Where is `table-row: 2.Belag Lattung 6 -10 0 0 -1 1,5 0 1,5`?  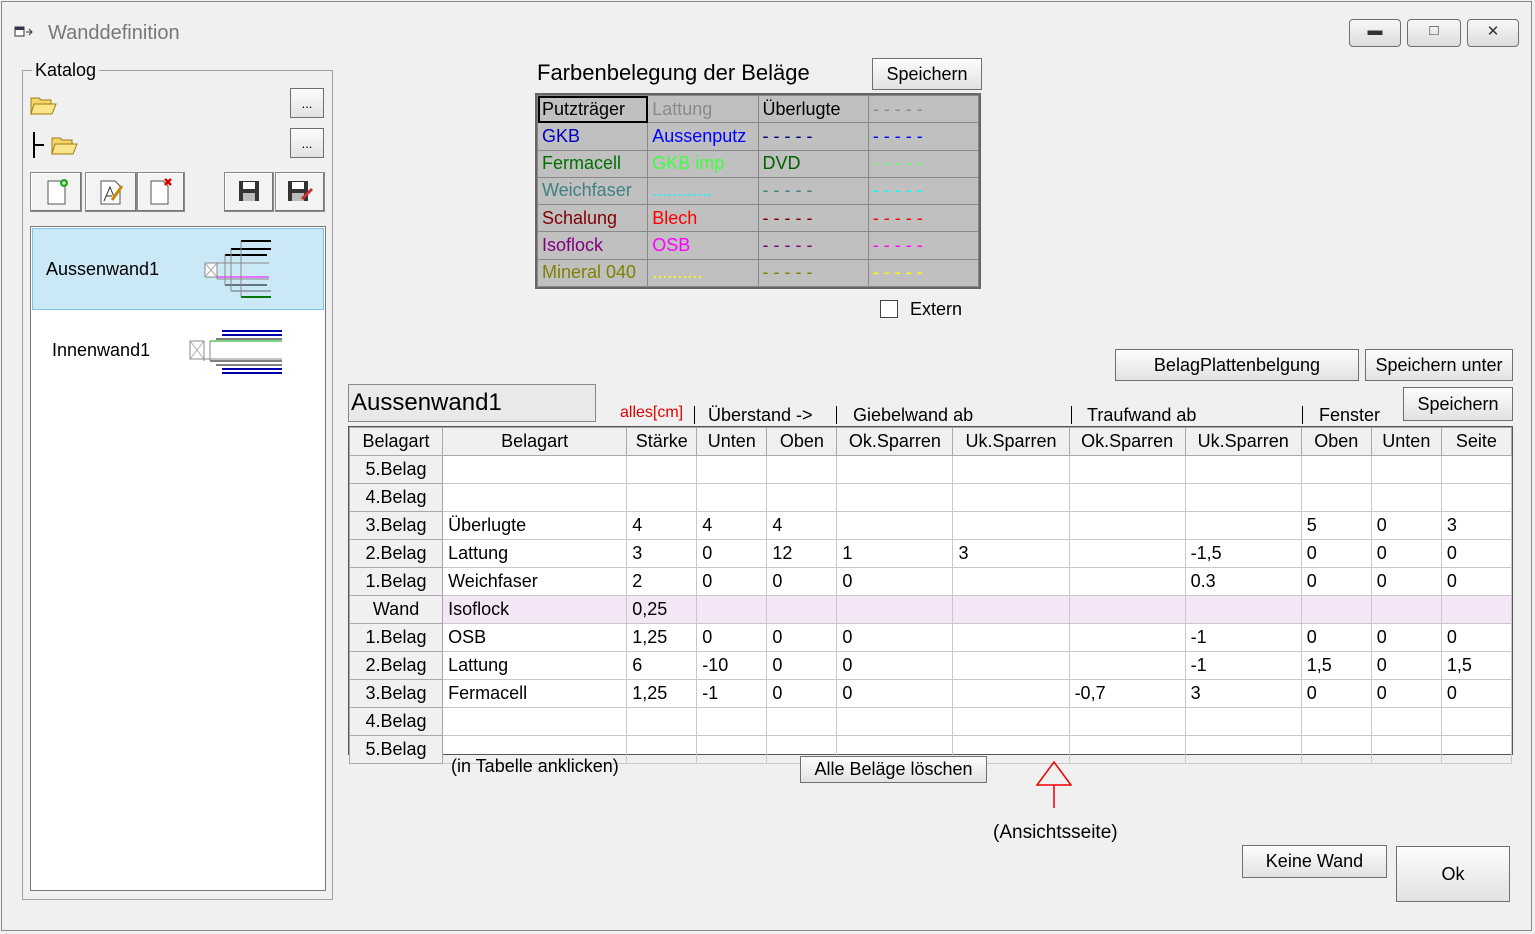
table-row: 2.Belag Lattung 6 -10 0 0 -1 1,5 0 1,5 is located at coordinates (930, 665).